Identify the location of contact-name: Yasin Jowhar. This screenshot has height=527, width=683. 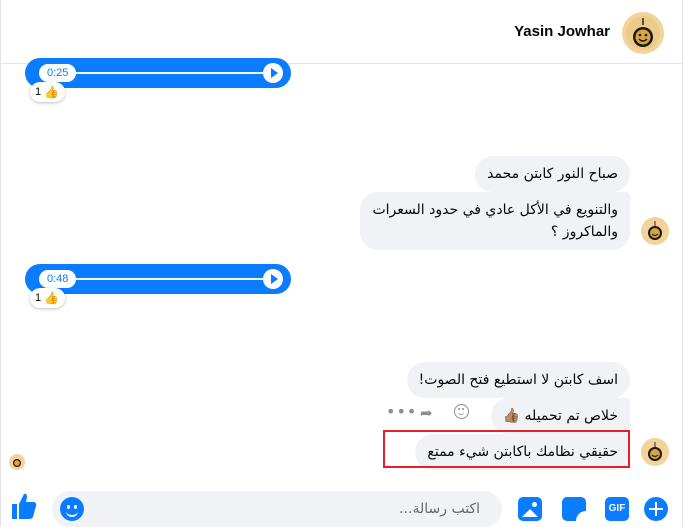
(562, 31).